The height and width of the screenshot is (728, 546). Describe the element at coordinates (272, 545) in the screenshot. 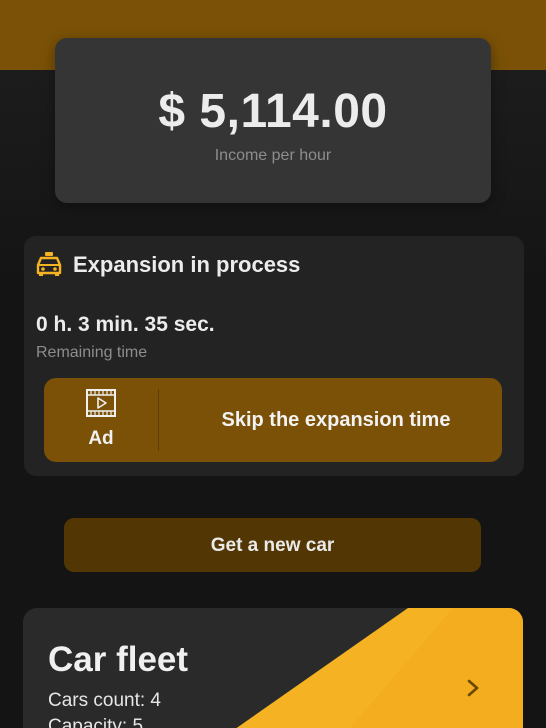

I see `get-new-car-label: Get a new car` at that location.